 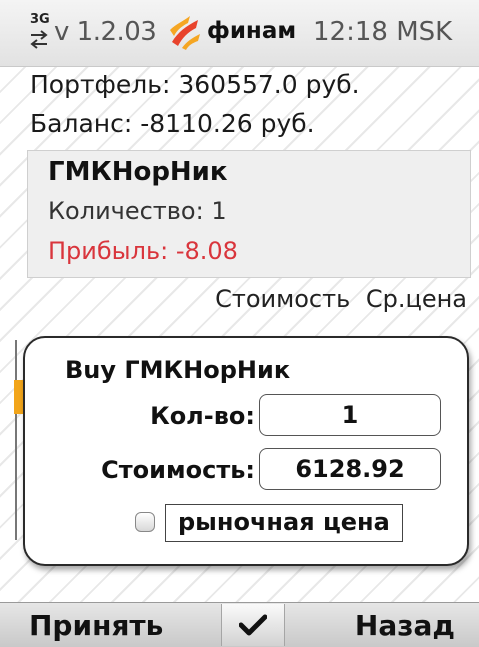 I want to click on balance-value: Баланс: -8110.26 руб., so click(x=172, y=123).